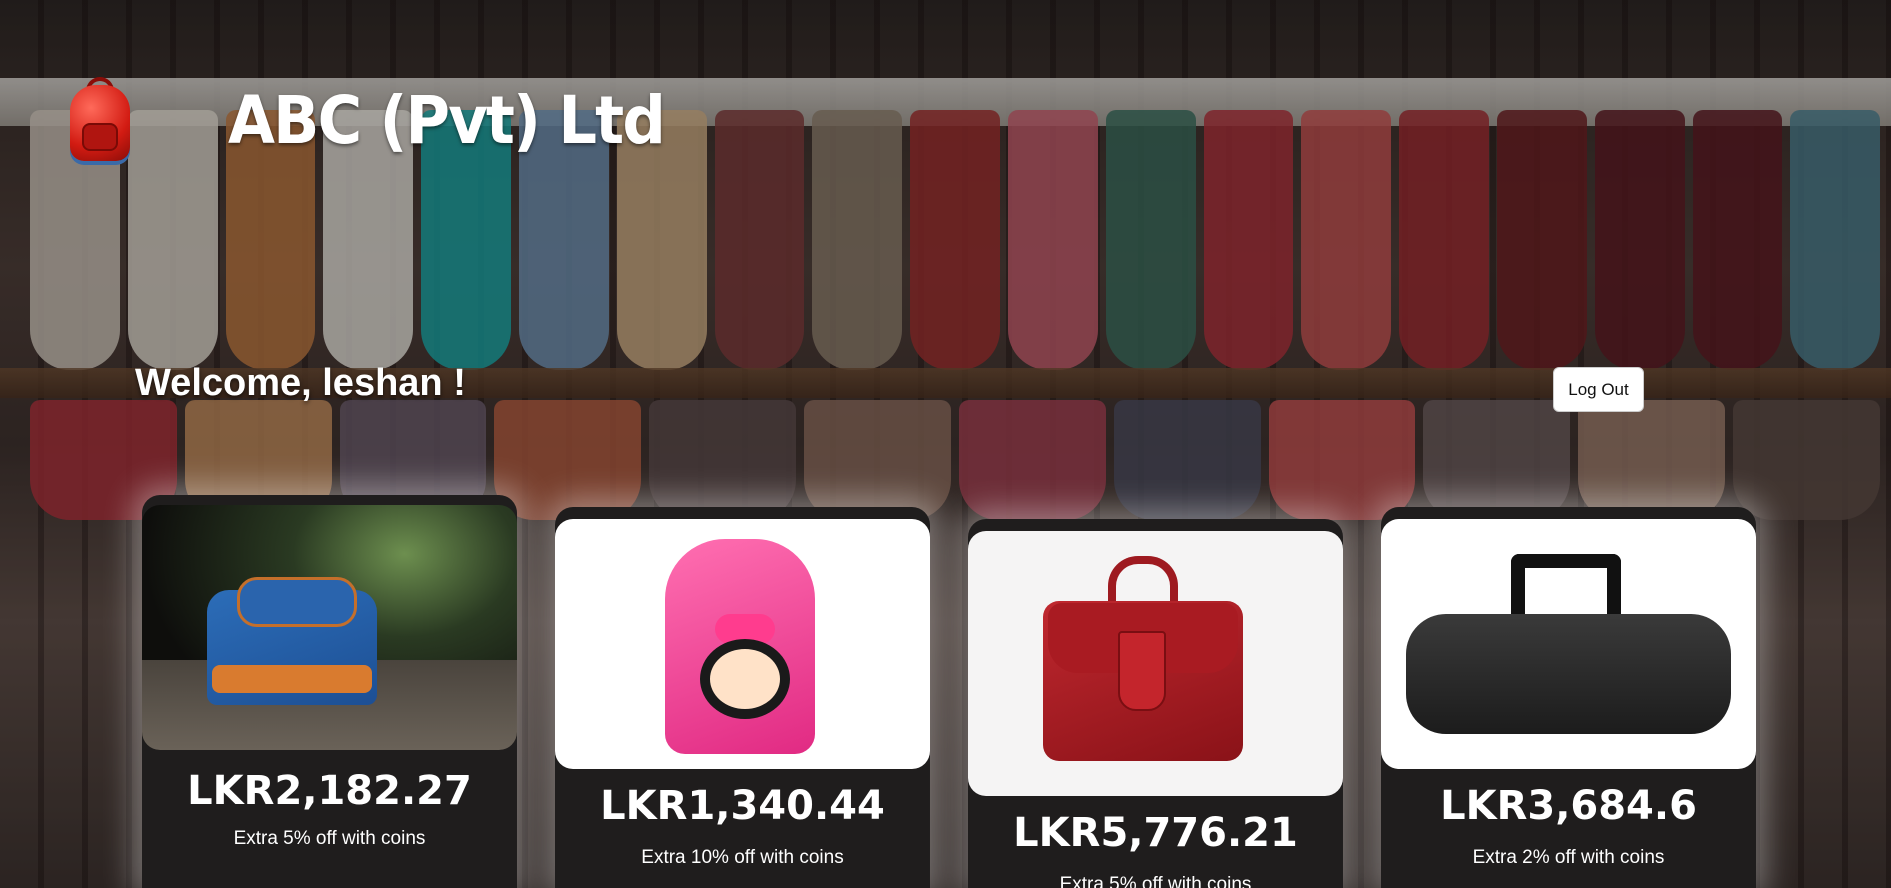  I want to click on red-backpack-icon, so click(102, 120).